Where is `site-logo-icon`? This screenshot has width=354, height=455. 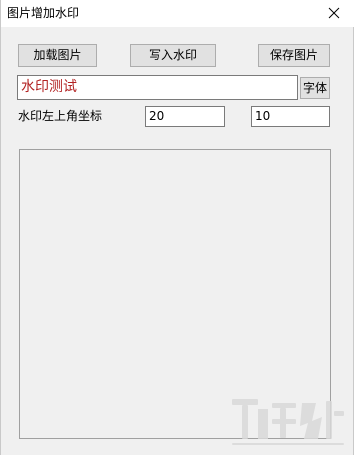 site-logo-icon is located at coordinates (288, 422).